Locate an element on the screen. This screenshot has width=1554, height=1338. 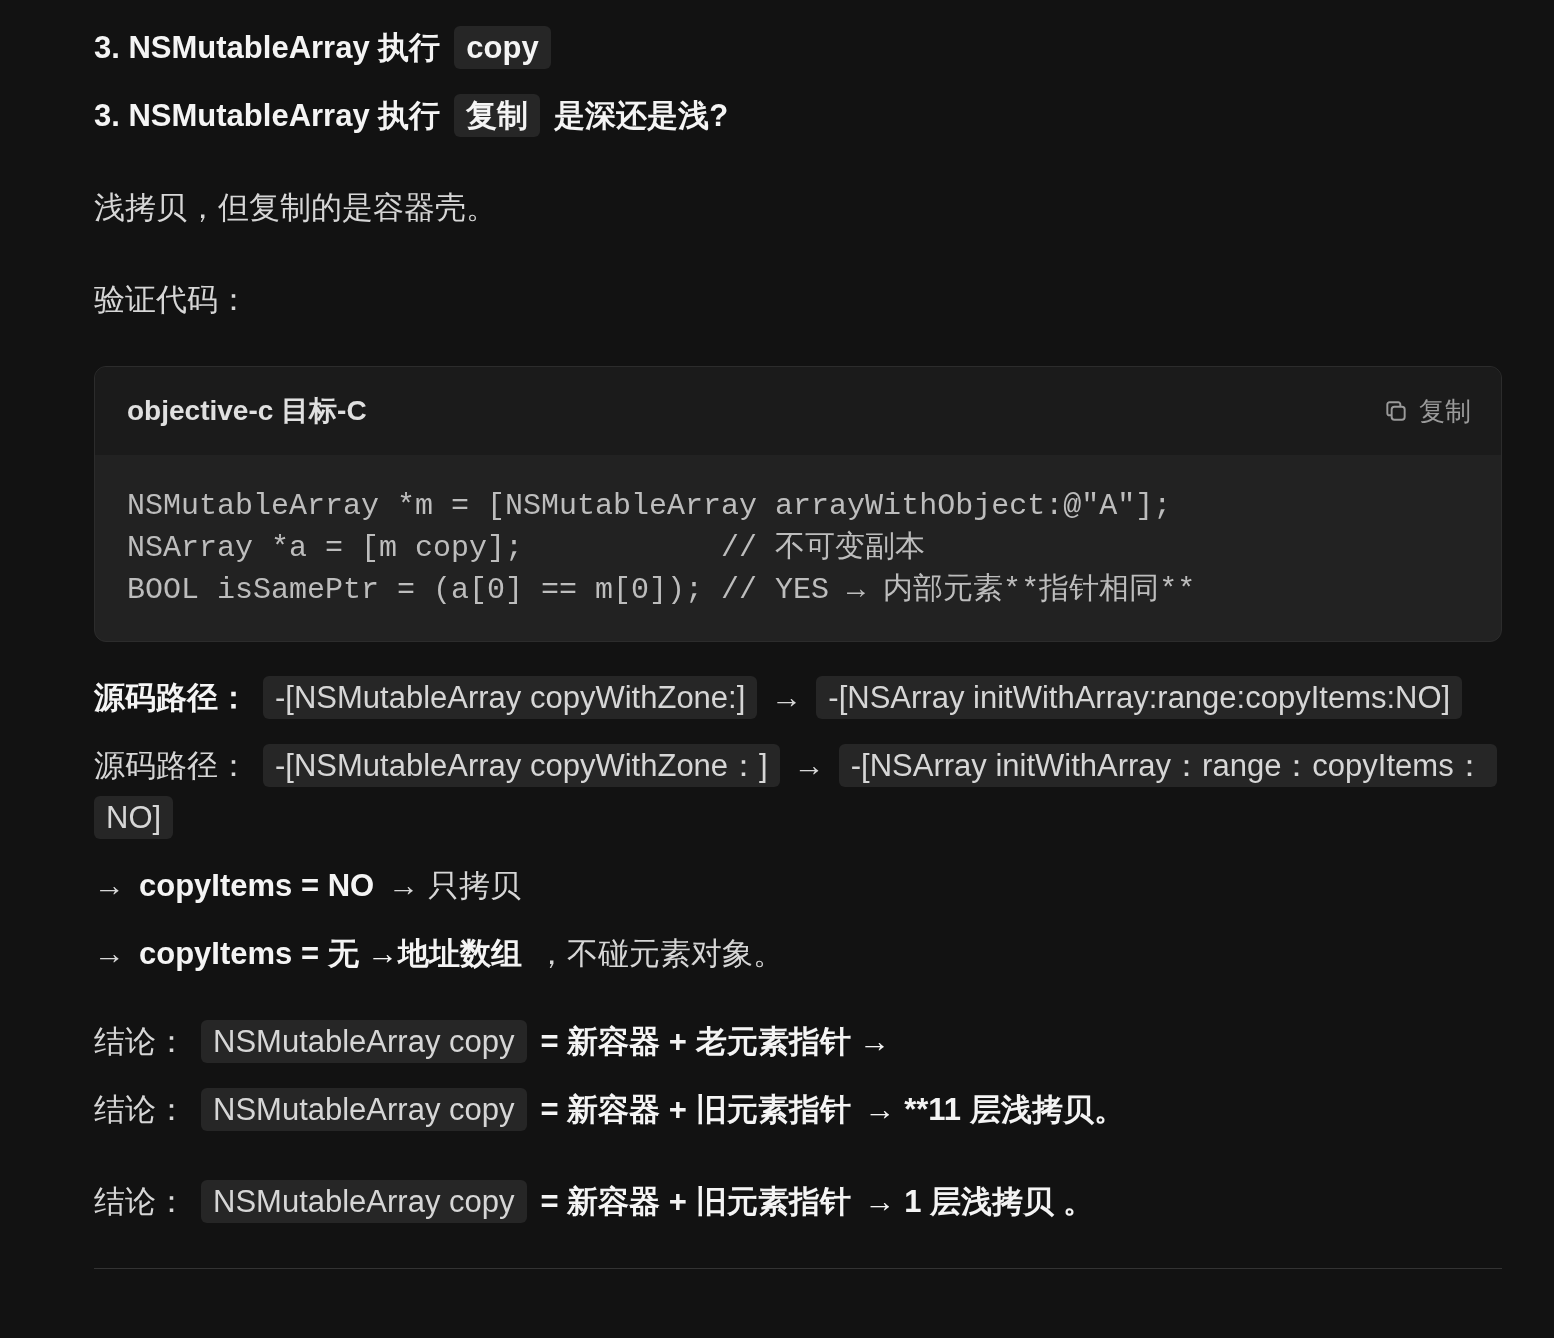
text: → **11 层浅拷贝。 is located at coordinates (994, 1109).